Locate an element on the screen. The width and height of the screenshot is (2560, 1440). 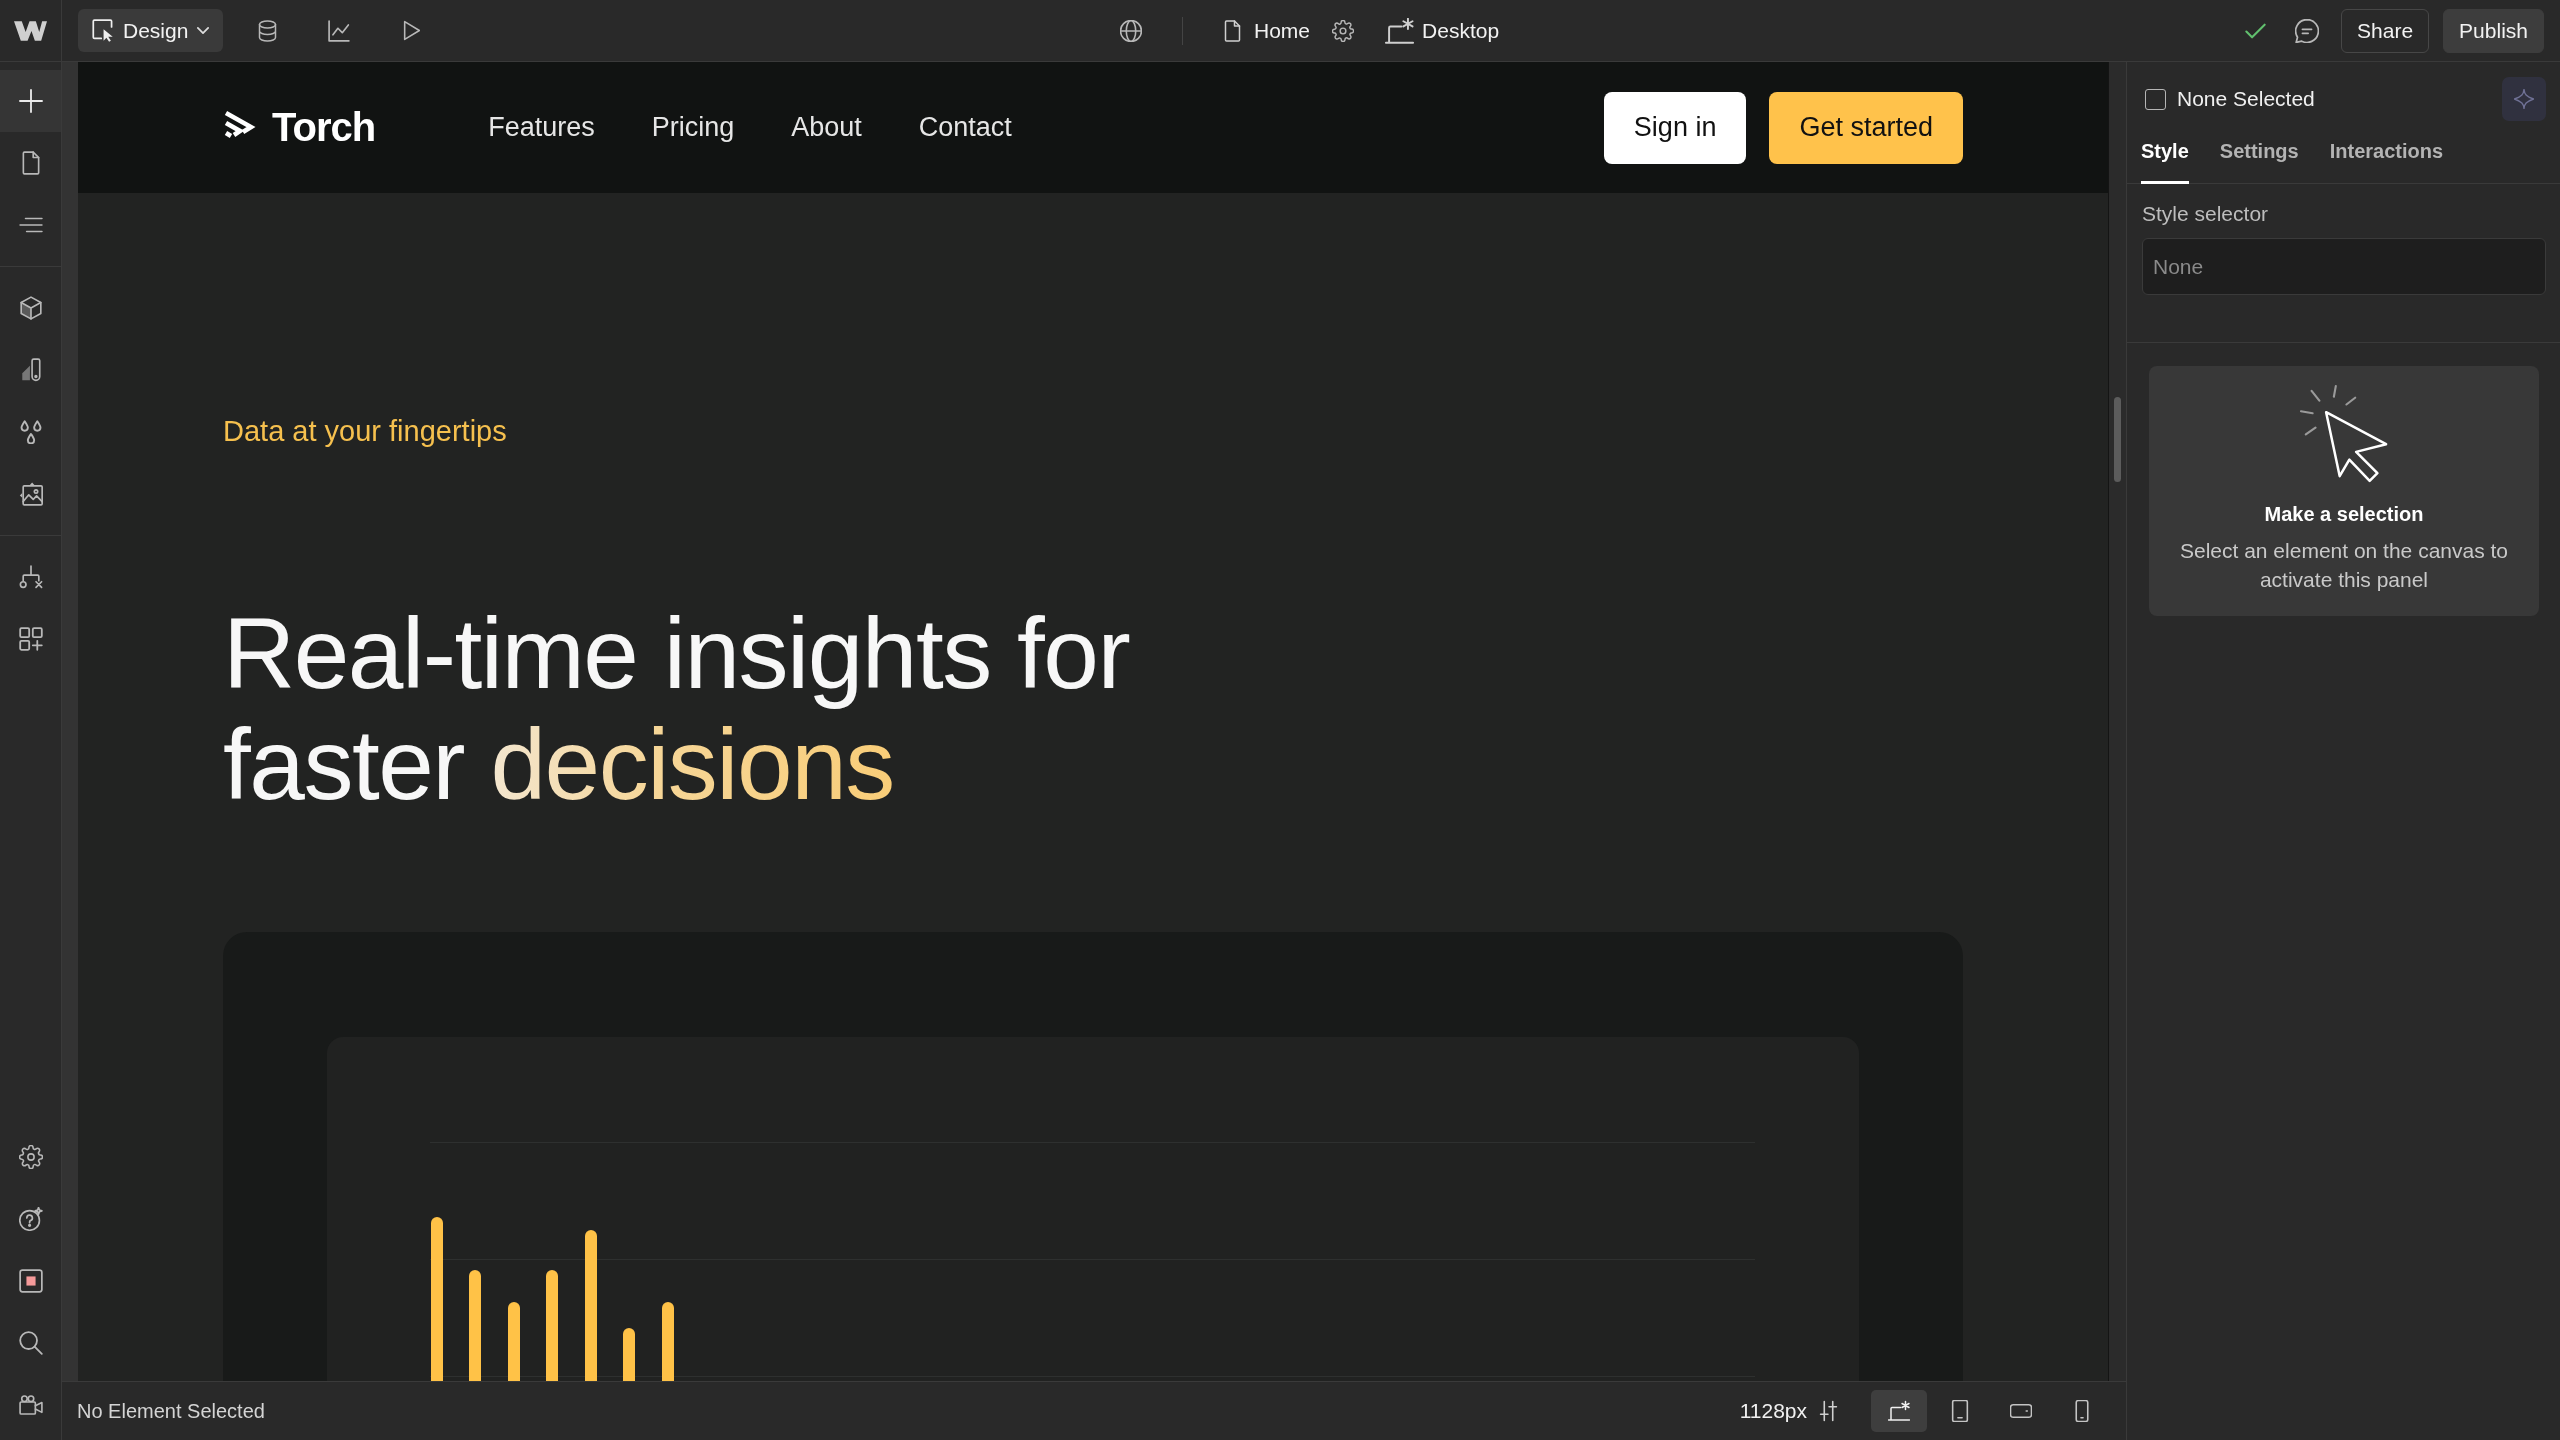
sparkle-button is located at coordinates (2524, 99).